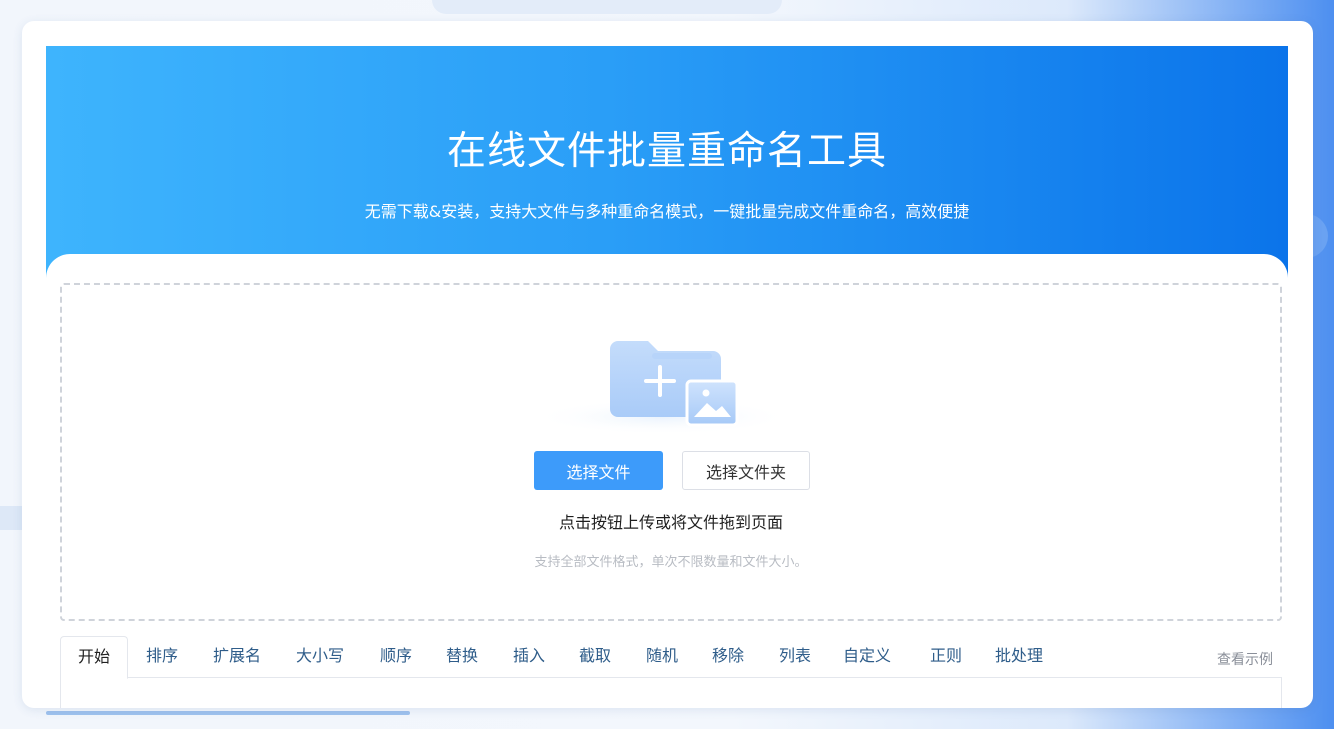 The height and width of the screenshot is (729, 1334). Describe the element at coordinates (595, 657) in the screenshot. I see `tab-extract: 截取` at that location.